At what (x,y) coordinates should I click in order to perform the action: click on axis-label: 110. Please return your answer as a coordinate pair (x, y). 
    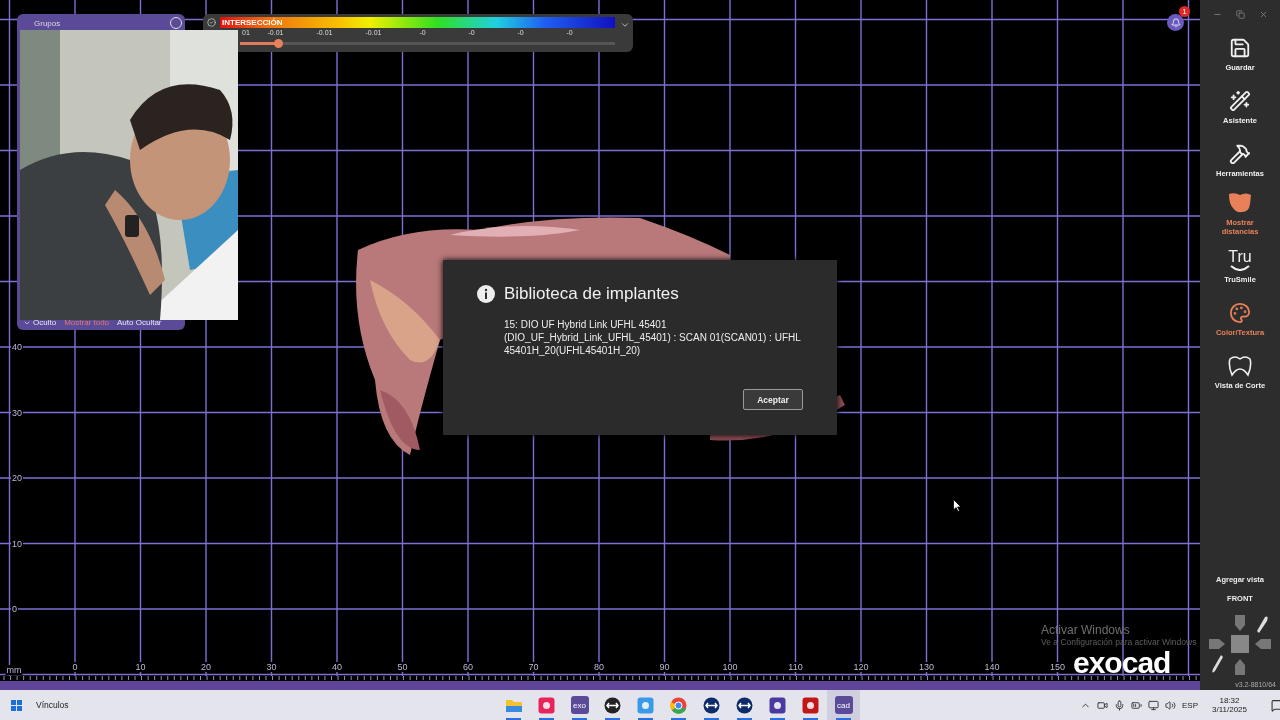
    Looking at the image, I should click on (795, 667).